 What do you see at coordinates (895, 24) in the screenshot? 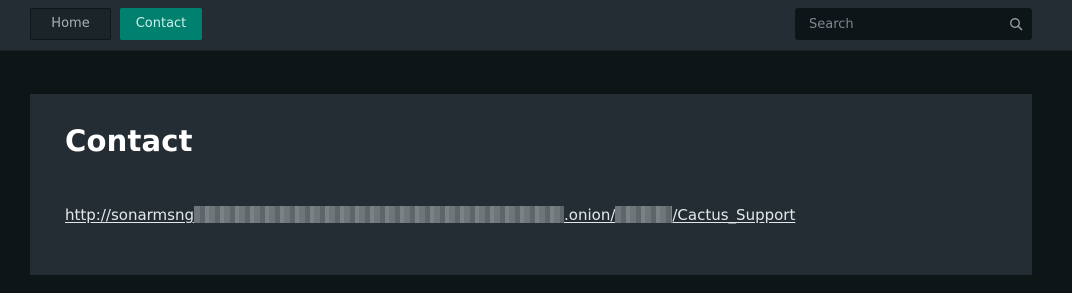
I see `search-input` at bounding box center [895, 24].